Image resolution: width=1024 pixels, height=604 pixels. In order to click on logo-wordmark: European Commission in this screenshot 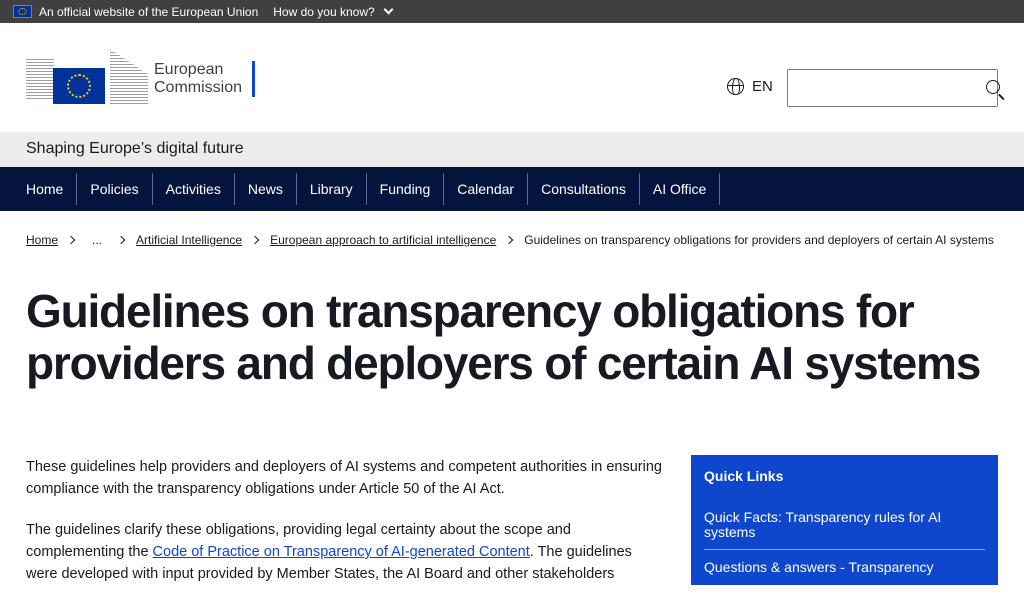, I will do `click(205, 79)`.